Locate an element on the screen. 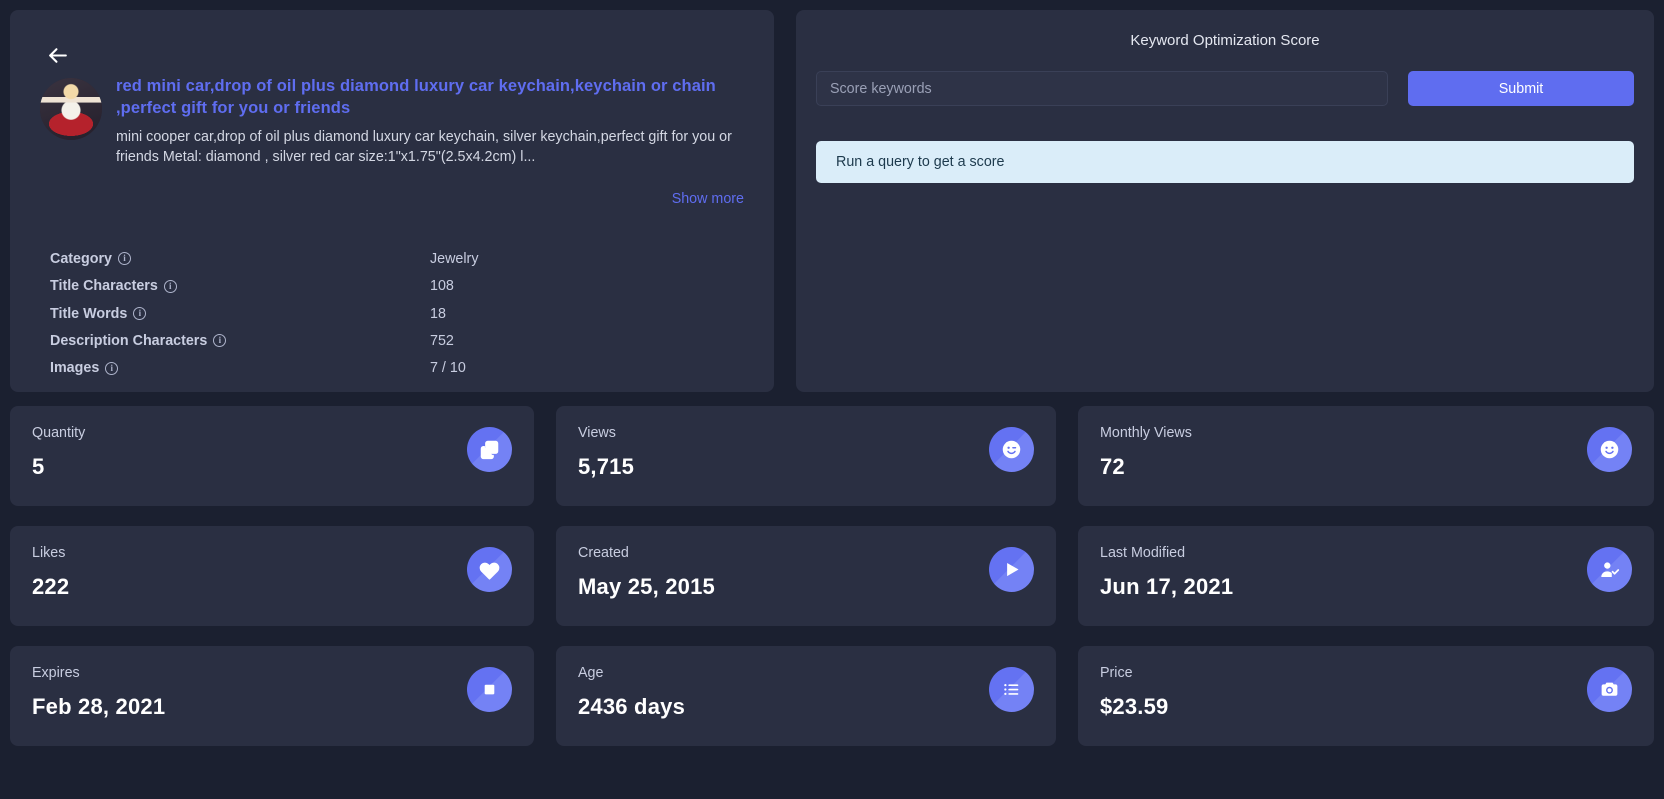  listing-thumbnail is located at coordinates (71, 109).